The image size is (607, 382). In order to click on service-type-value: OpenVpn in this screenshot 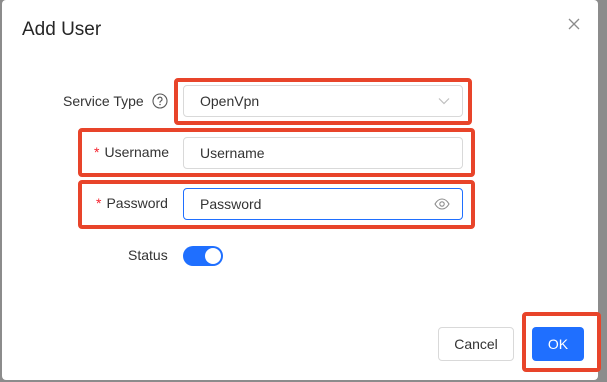, I will do `click(230, 101)`.